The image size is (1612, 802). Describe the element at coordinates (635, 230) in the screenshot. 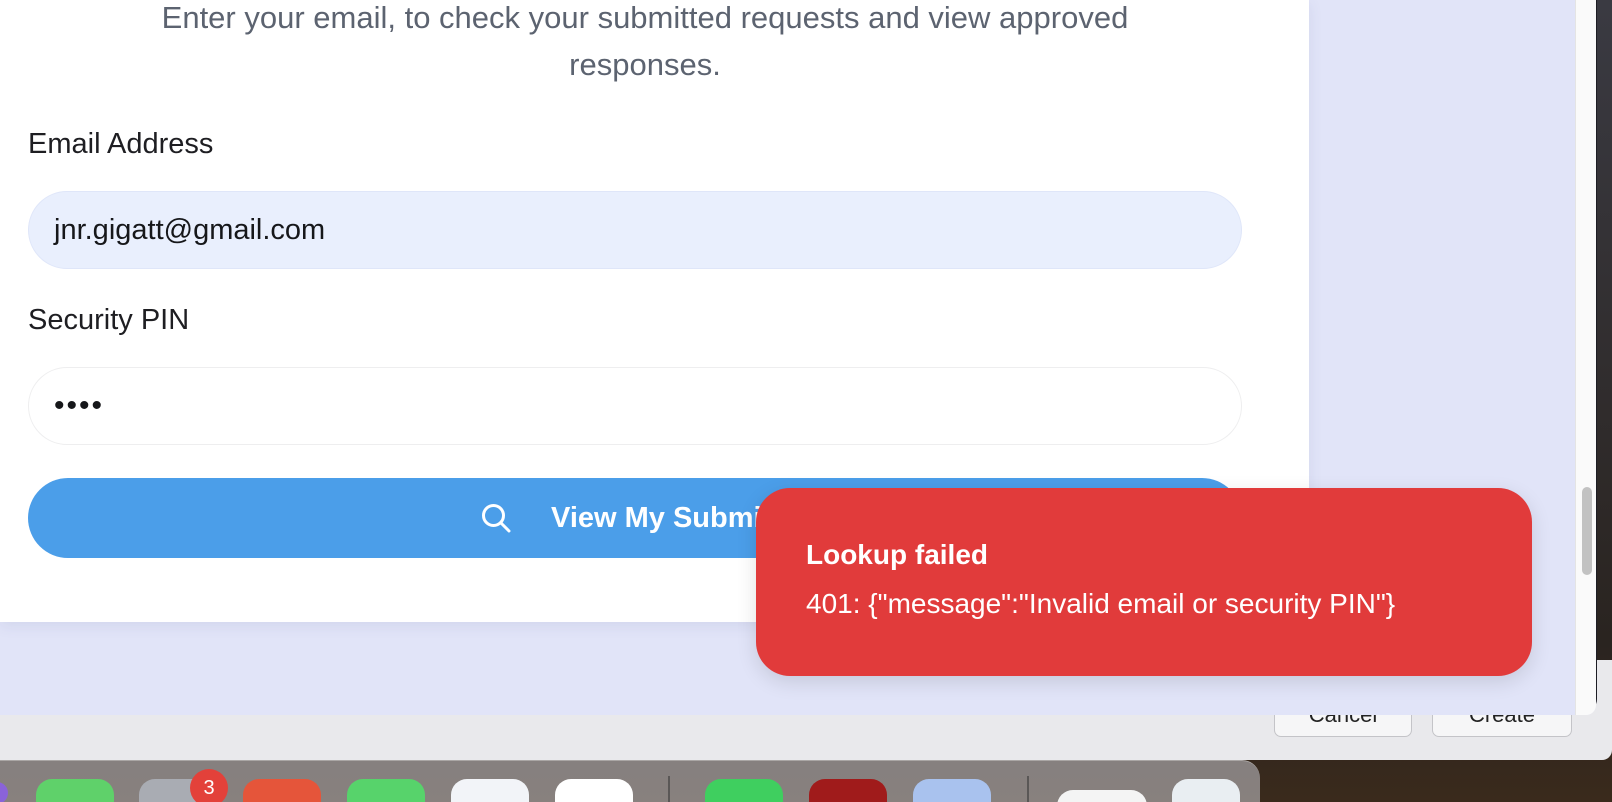

I see `email-field: jnr.gigatt@gmail.com` at that location.